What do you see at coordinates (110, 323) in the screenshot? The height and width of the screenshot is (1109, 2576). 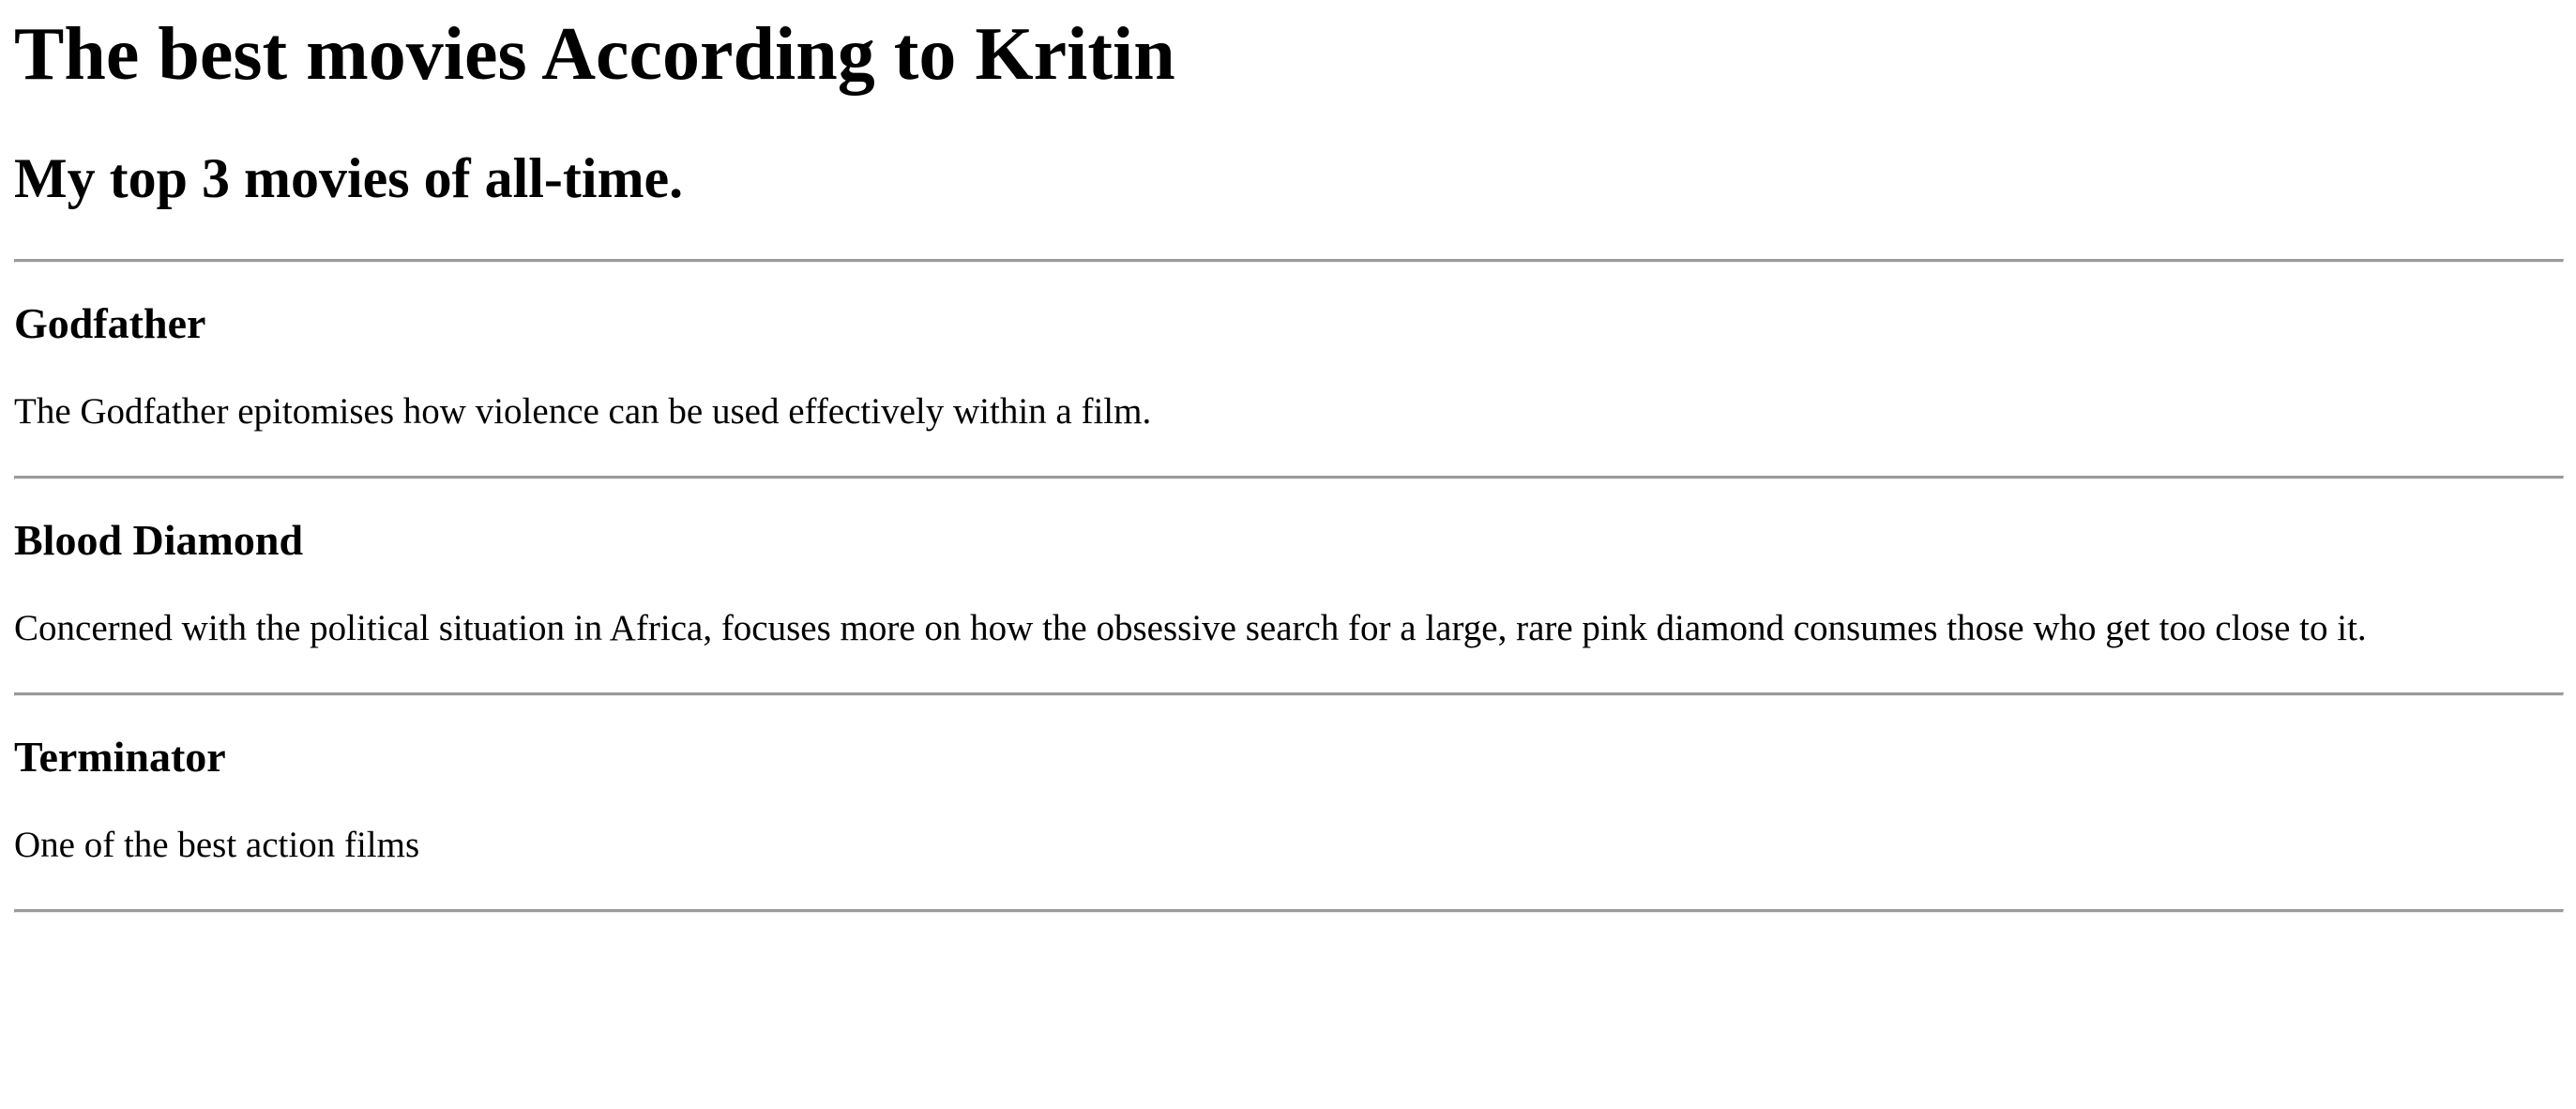 I see `movie-title: Godfather` at bounding box center [110, 323].